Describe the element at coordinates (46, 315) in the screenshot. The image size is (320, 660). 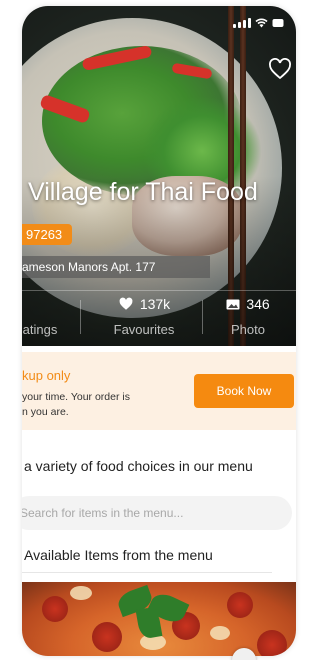
I see `stat-ratings: atings` at that location.